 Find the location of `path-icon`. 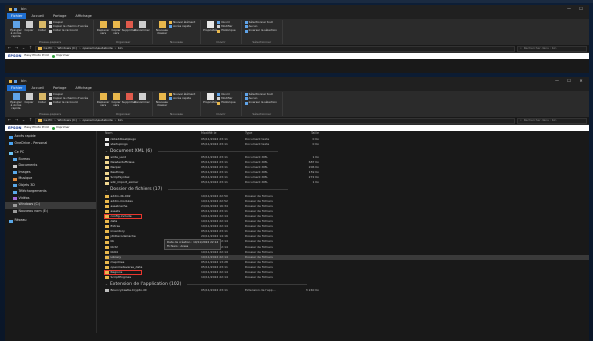

path-icon is located at coordinates (50, 99).